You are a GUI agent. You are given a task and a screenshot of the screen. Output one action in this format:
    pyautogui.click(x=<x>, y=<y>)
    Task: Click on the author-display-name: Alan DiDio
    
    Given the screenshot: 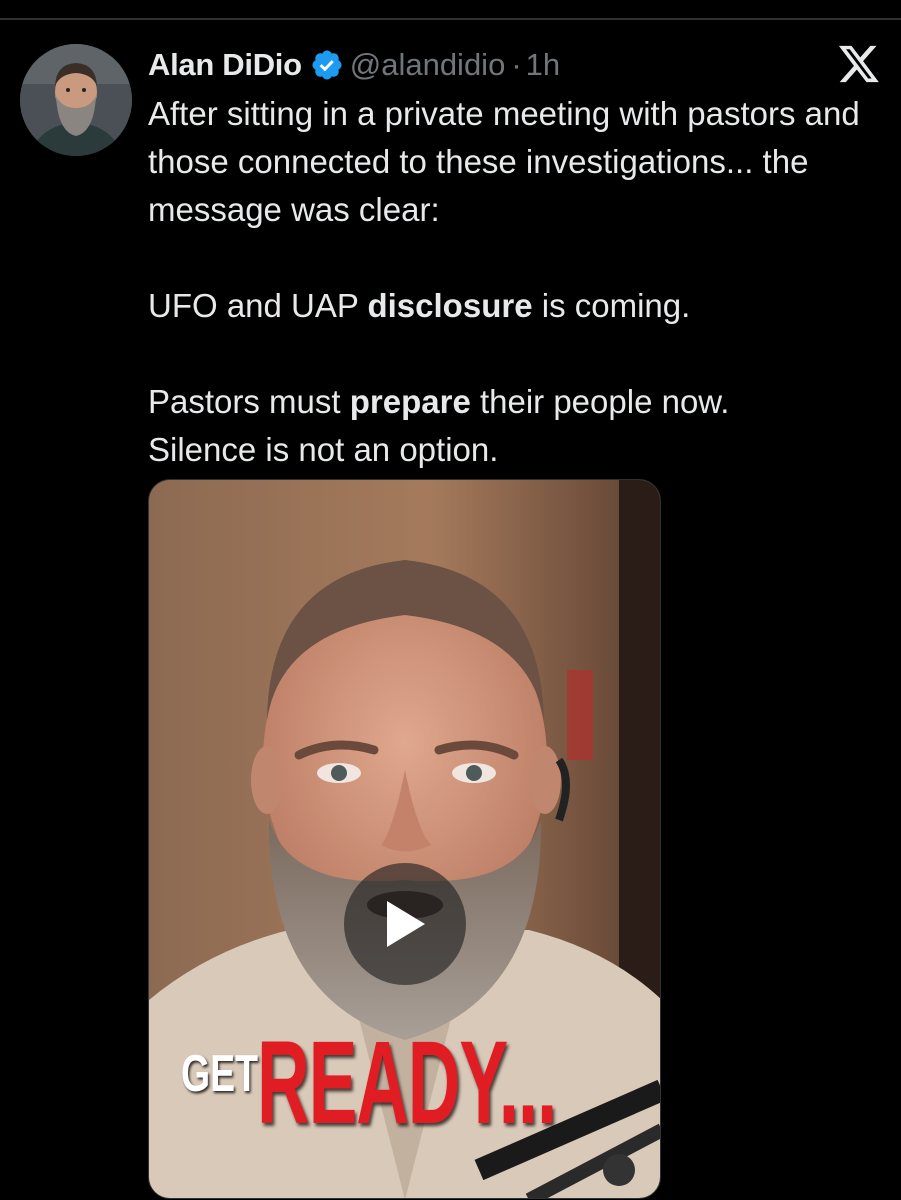 What is the action you would take?
    pyautogui.click(x=225, y=65)
    